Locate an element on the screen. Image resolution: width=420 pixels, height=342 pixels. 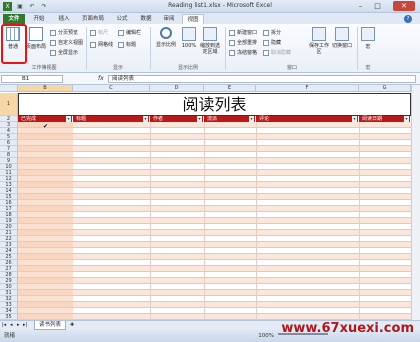
tab-home: 开始 is located at coordinates (39, 19).